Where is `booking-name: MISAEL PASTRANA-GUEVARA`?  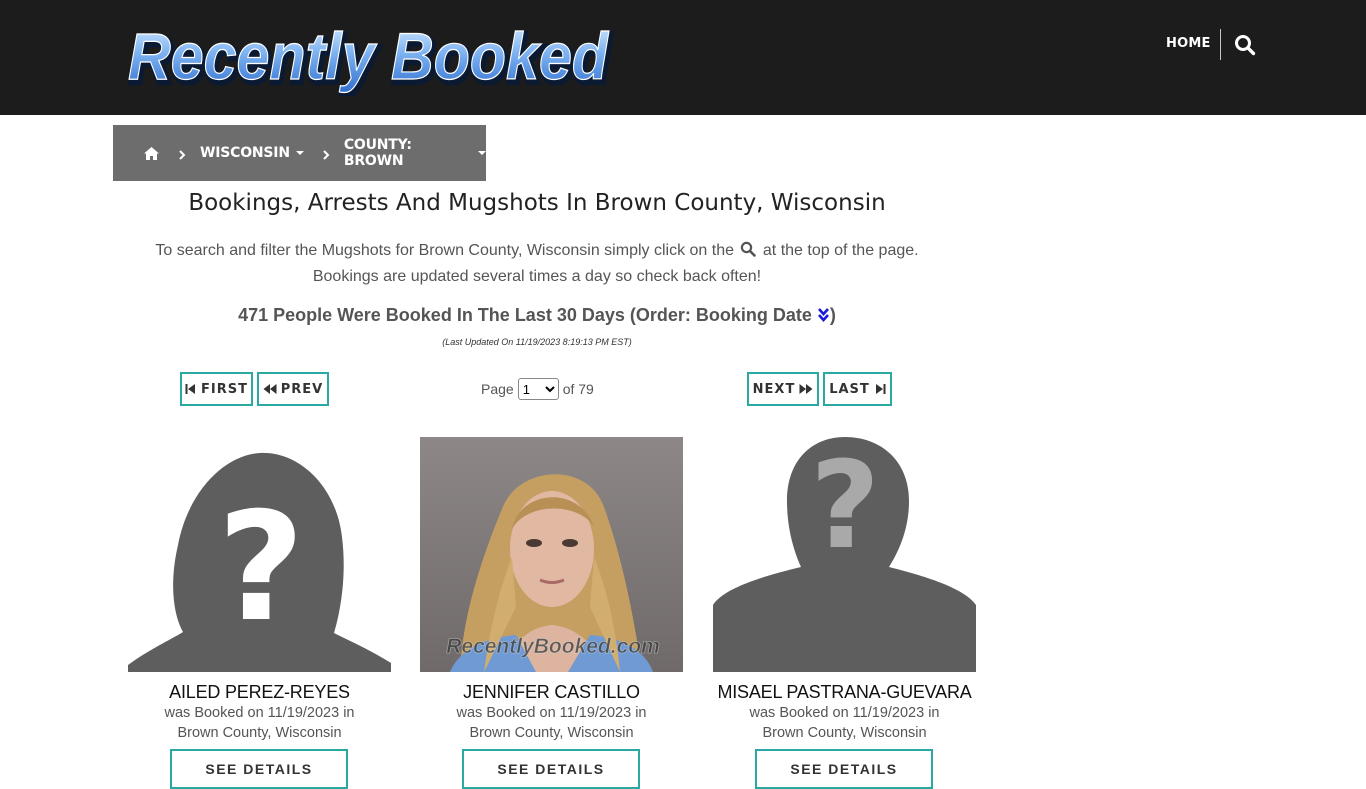 booking-name: MISAEL PASTRANA-GUEVARA is located at coordinates (844, 692).